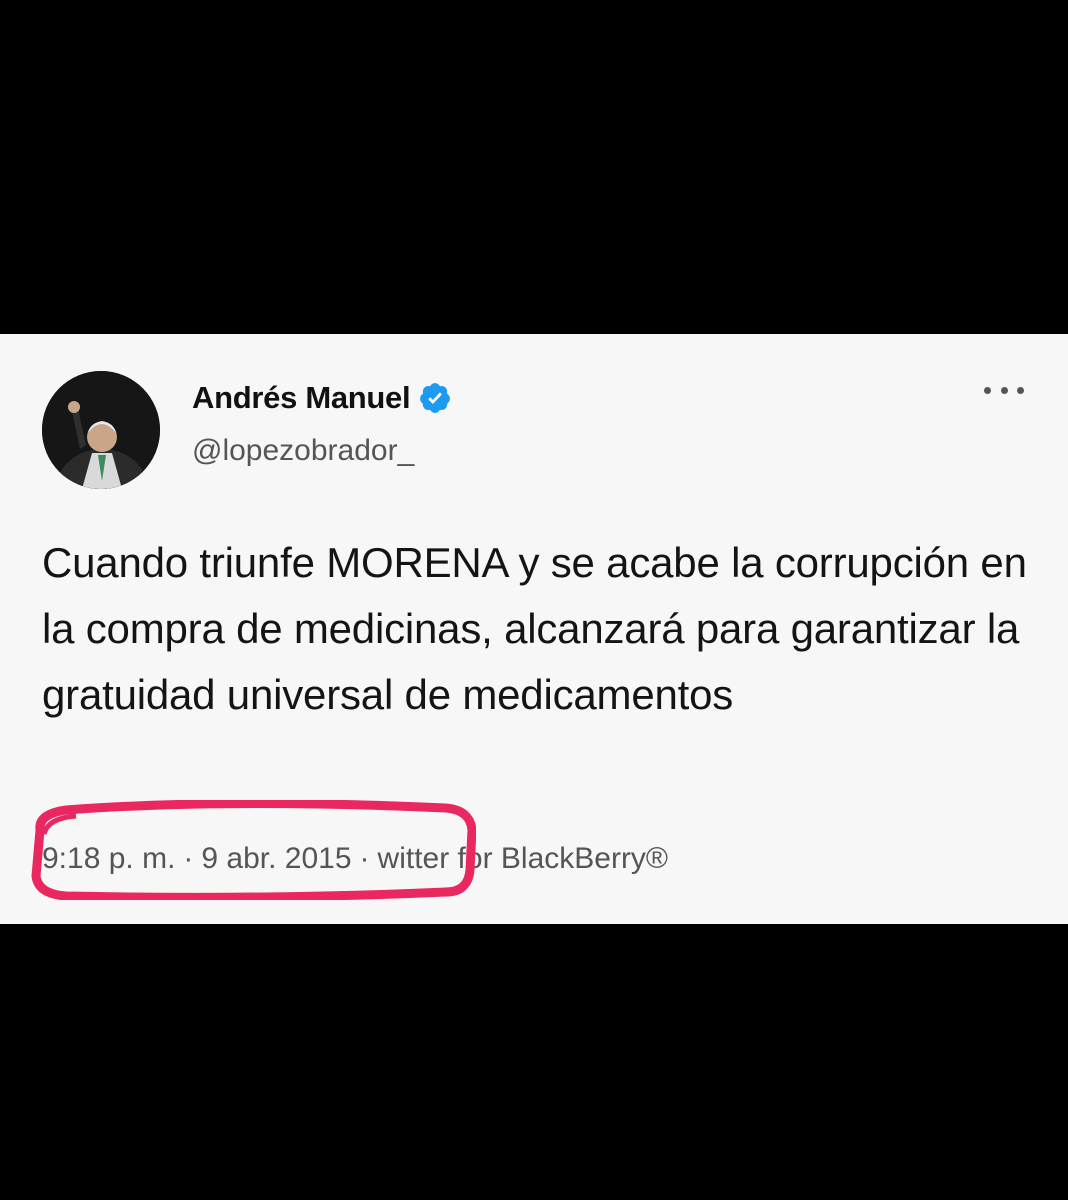 The width and height of the screenshot is (1068, 1200). Describe the element at coordinates (301, 397) in the screenshot. I see `display-name-text: Andrés Manuel` at that location.